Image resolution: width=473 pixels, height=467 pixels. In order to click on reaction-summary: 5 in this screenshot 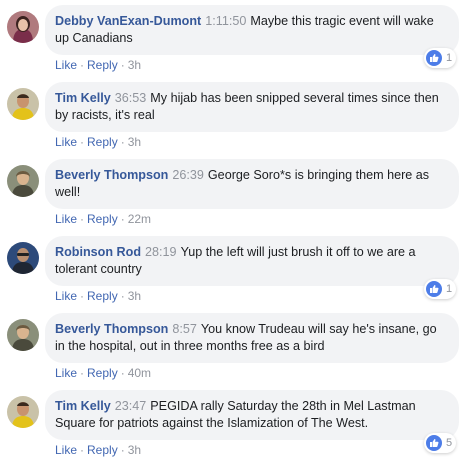, I will do `click(440, 443)`.